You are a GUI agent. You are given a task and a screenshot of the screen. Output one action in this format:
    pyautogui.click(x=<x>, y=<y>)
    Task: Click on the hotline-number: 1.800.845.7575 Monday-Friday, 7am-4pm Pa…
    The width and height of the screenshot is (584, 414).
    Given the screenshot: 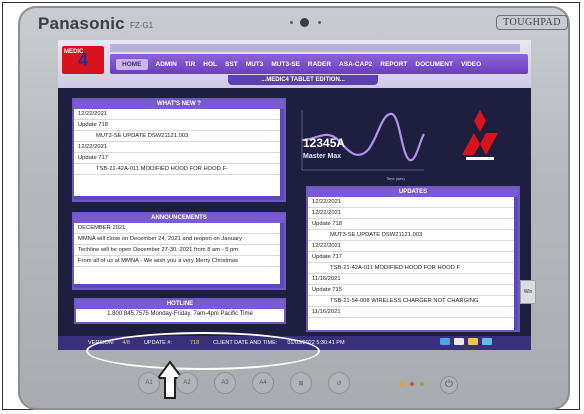 What is the action you would take?
    pyautogui.click(x=180, y=314)
    